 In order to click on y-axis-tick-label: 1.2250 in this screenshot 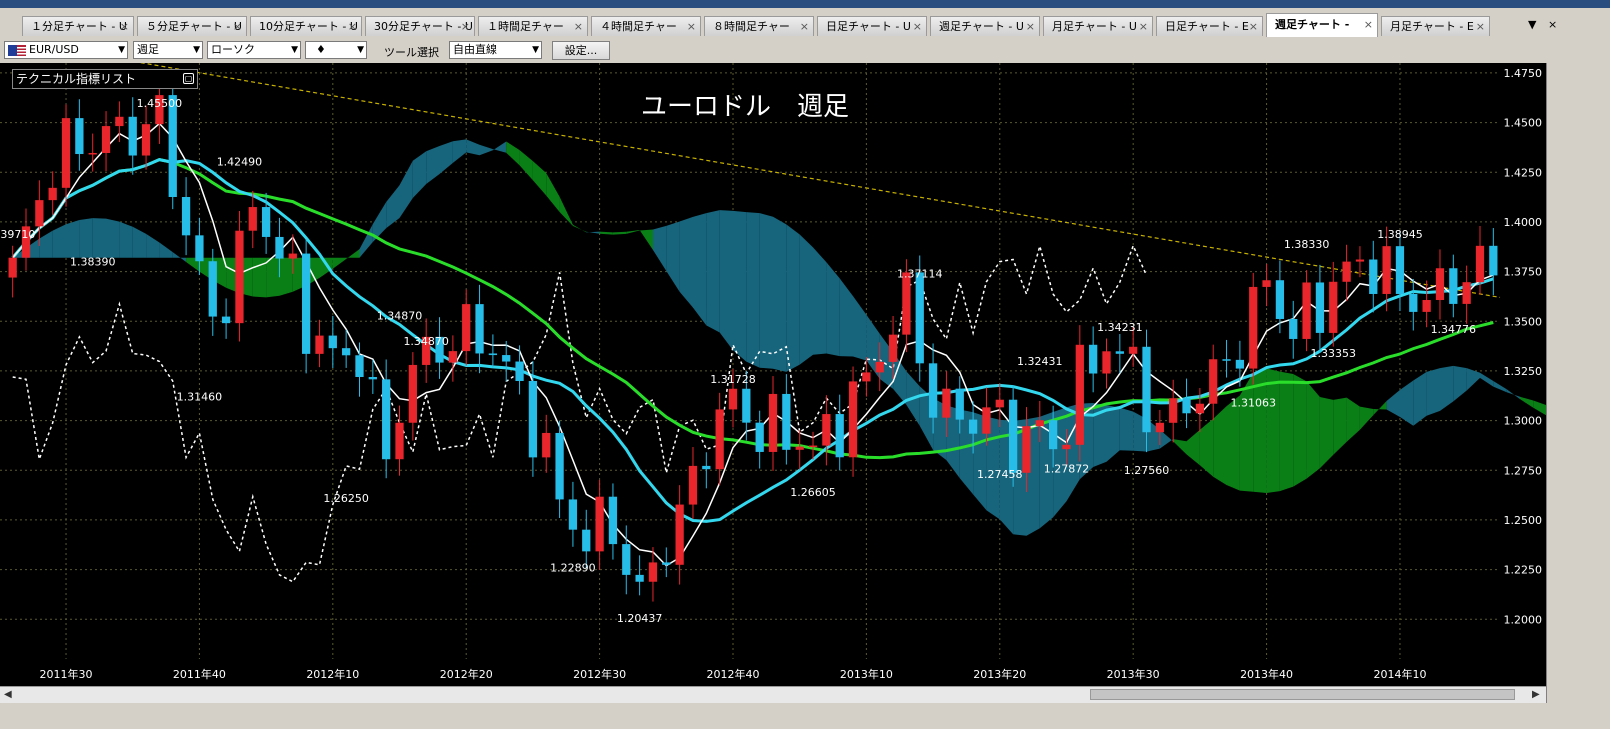, I will do `click(1523, 570)`.